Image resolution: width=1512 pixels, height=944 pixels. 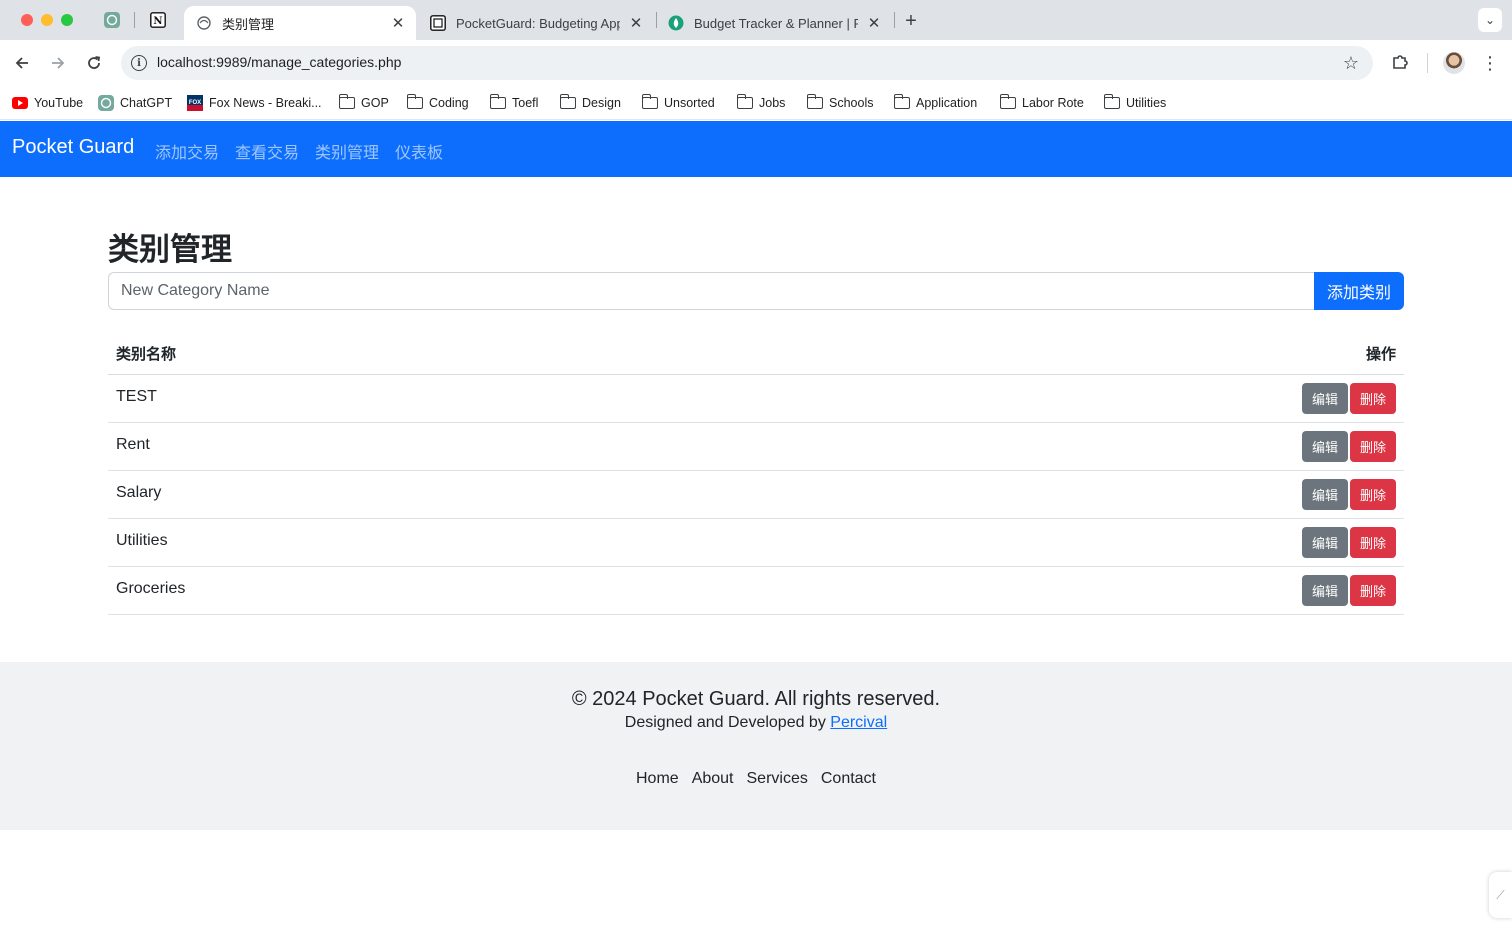 I want to click on tab-budget-tracker: Budget Tracker & Planner | Fr ✕, so click(x=774, y=23).